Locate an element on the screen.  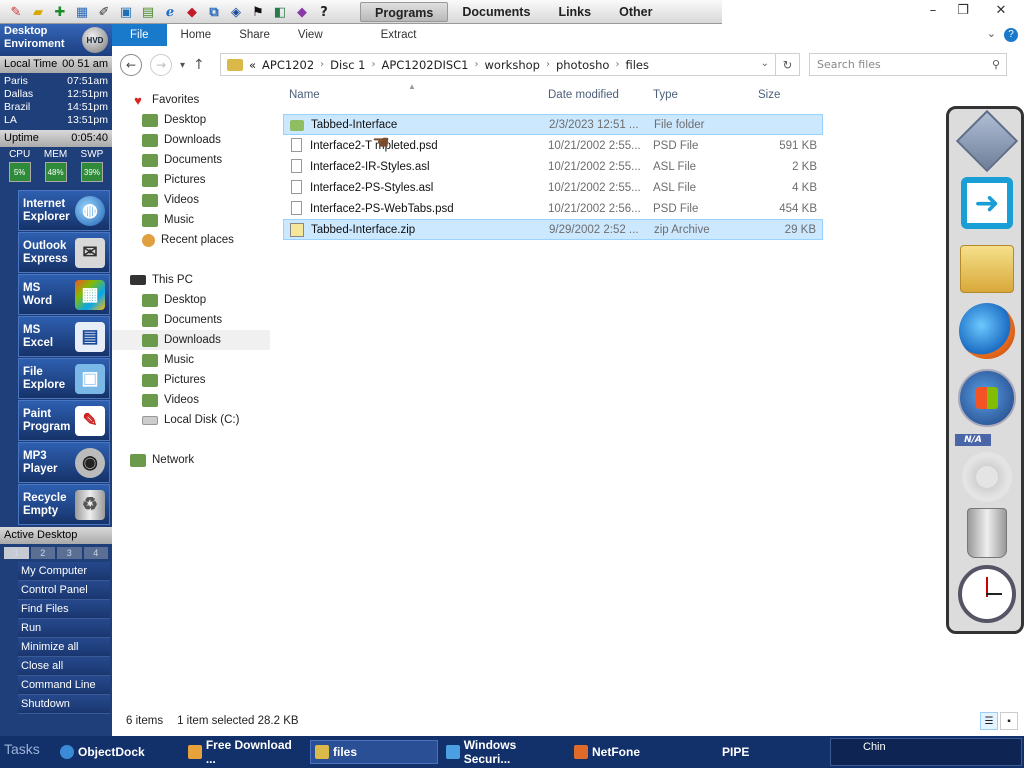
language-indicator: Chin is located at coordinates (874, 747).